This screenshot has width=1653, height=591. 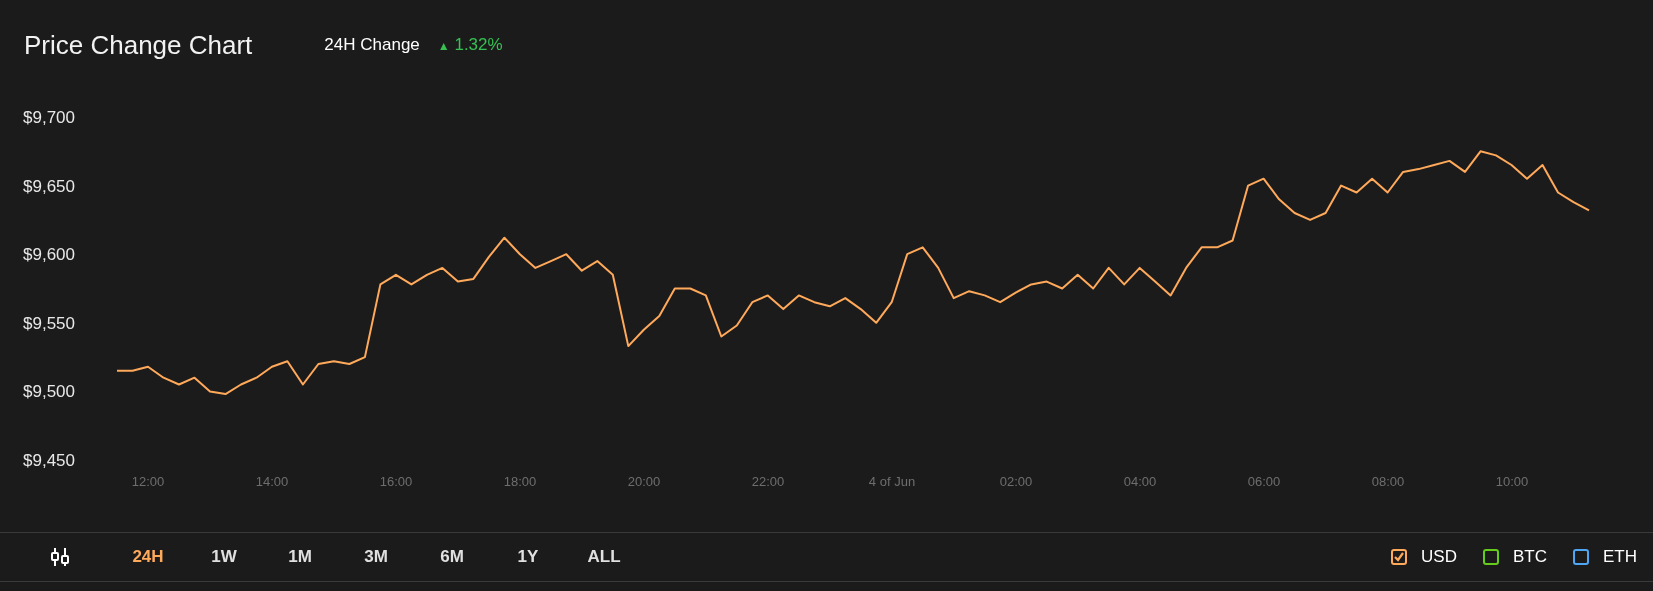 I want to click on period-tab: 1Y, so click(x=528, y=557).